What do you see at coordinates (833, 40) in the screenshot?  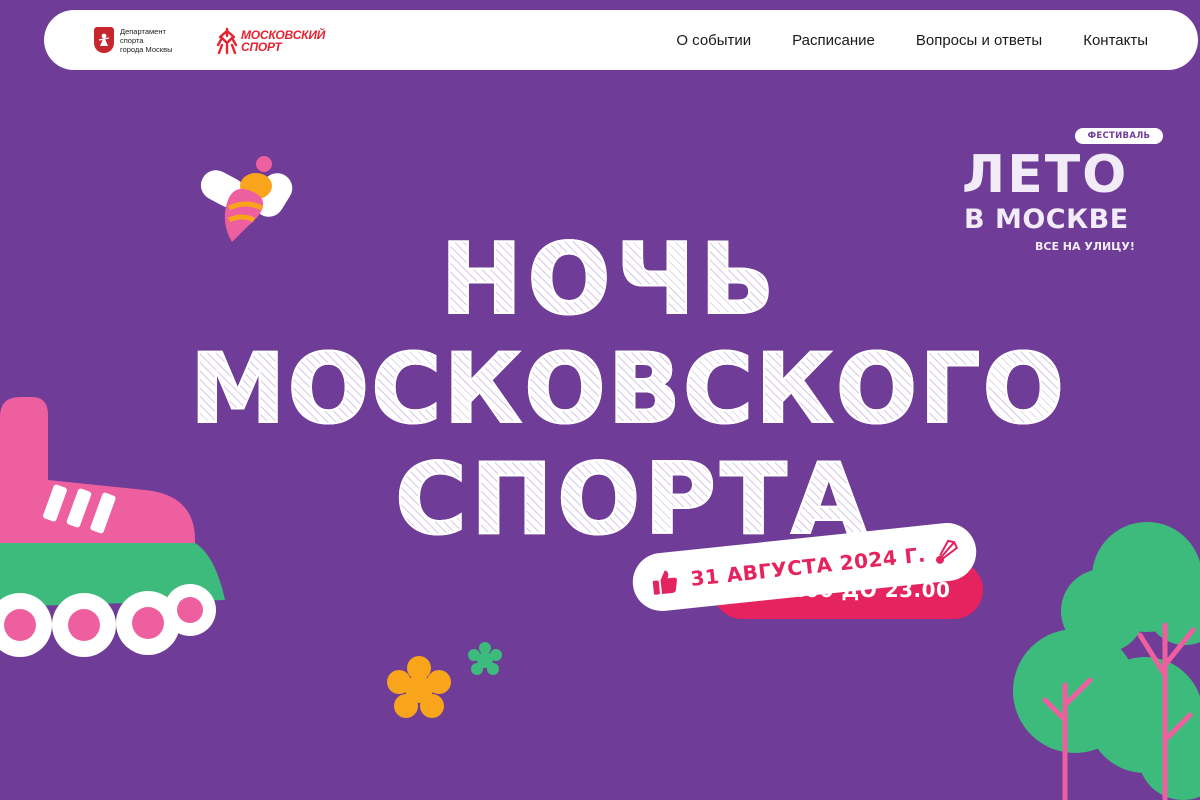 I see `nav-schedule: Расписание` at bounding box center [833, 40].